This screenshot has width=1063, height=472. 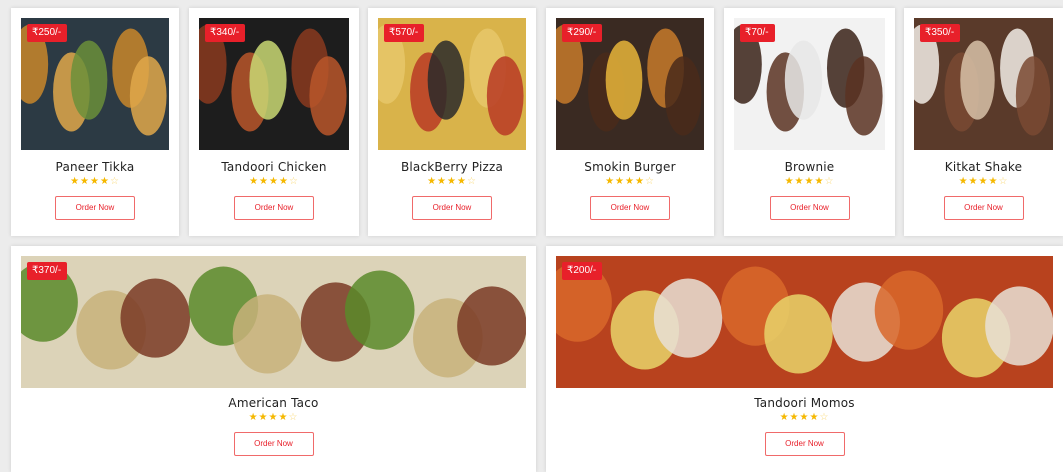 I want to click on item-title: American Taco, so click(x=273, y=403).